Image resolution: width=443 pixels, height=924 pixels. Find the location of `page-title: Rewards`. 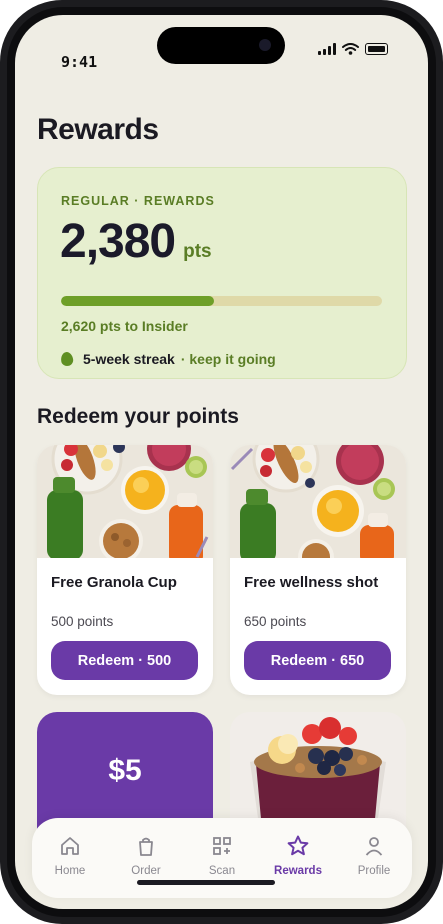

page-title: Rewards is located at coordinates (98, 129).